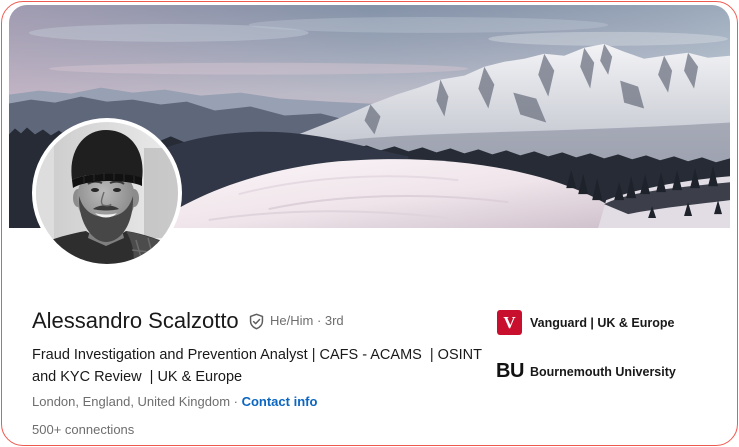  Describe the element at coordinates (135, 320) in the screenshot. I see `profile-name: Alessandro Scalzotto` at that location.